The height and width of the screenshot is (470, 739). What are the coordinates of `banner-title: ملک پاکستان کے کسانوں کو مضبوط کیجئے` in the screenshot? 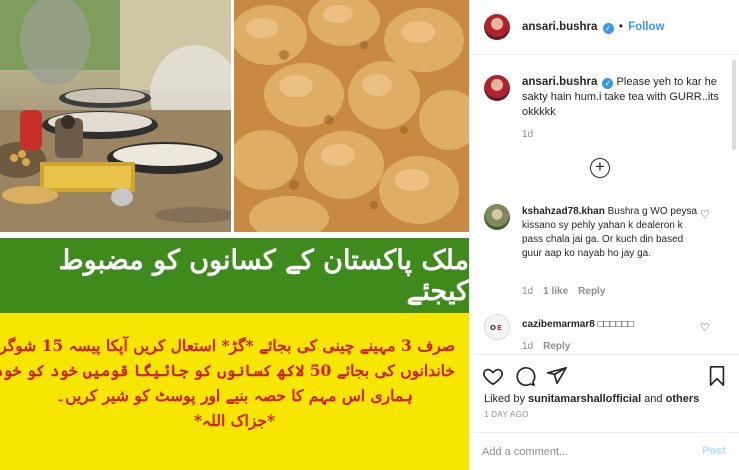 It's located at (234, 275).